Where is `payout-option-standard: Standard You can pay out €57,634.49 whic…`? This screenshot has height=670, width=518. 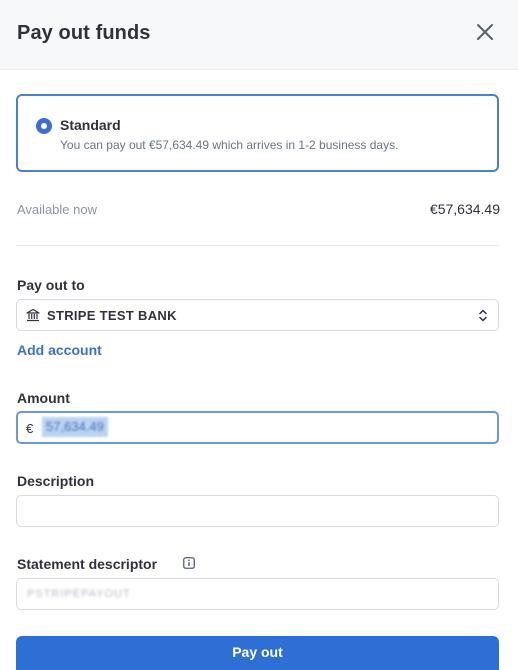 payout-option-standard: Standard You can pay out €57,634.49 whic… is located at coordinates (257, 133).